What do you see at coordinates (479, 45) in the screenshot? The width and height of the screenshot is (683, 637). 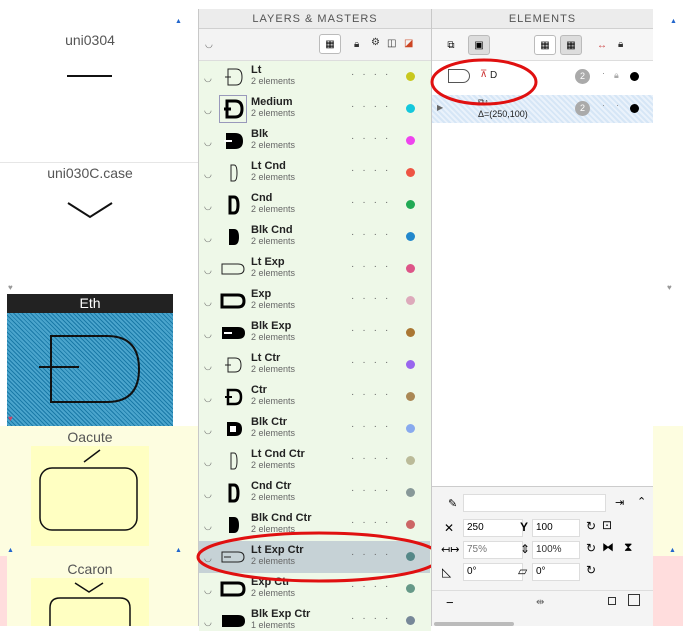 I see `component-tool-button: ▣` at bounding box center [479, 45].